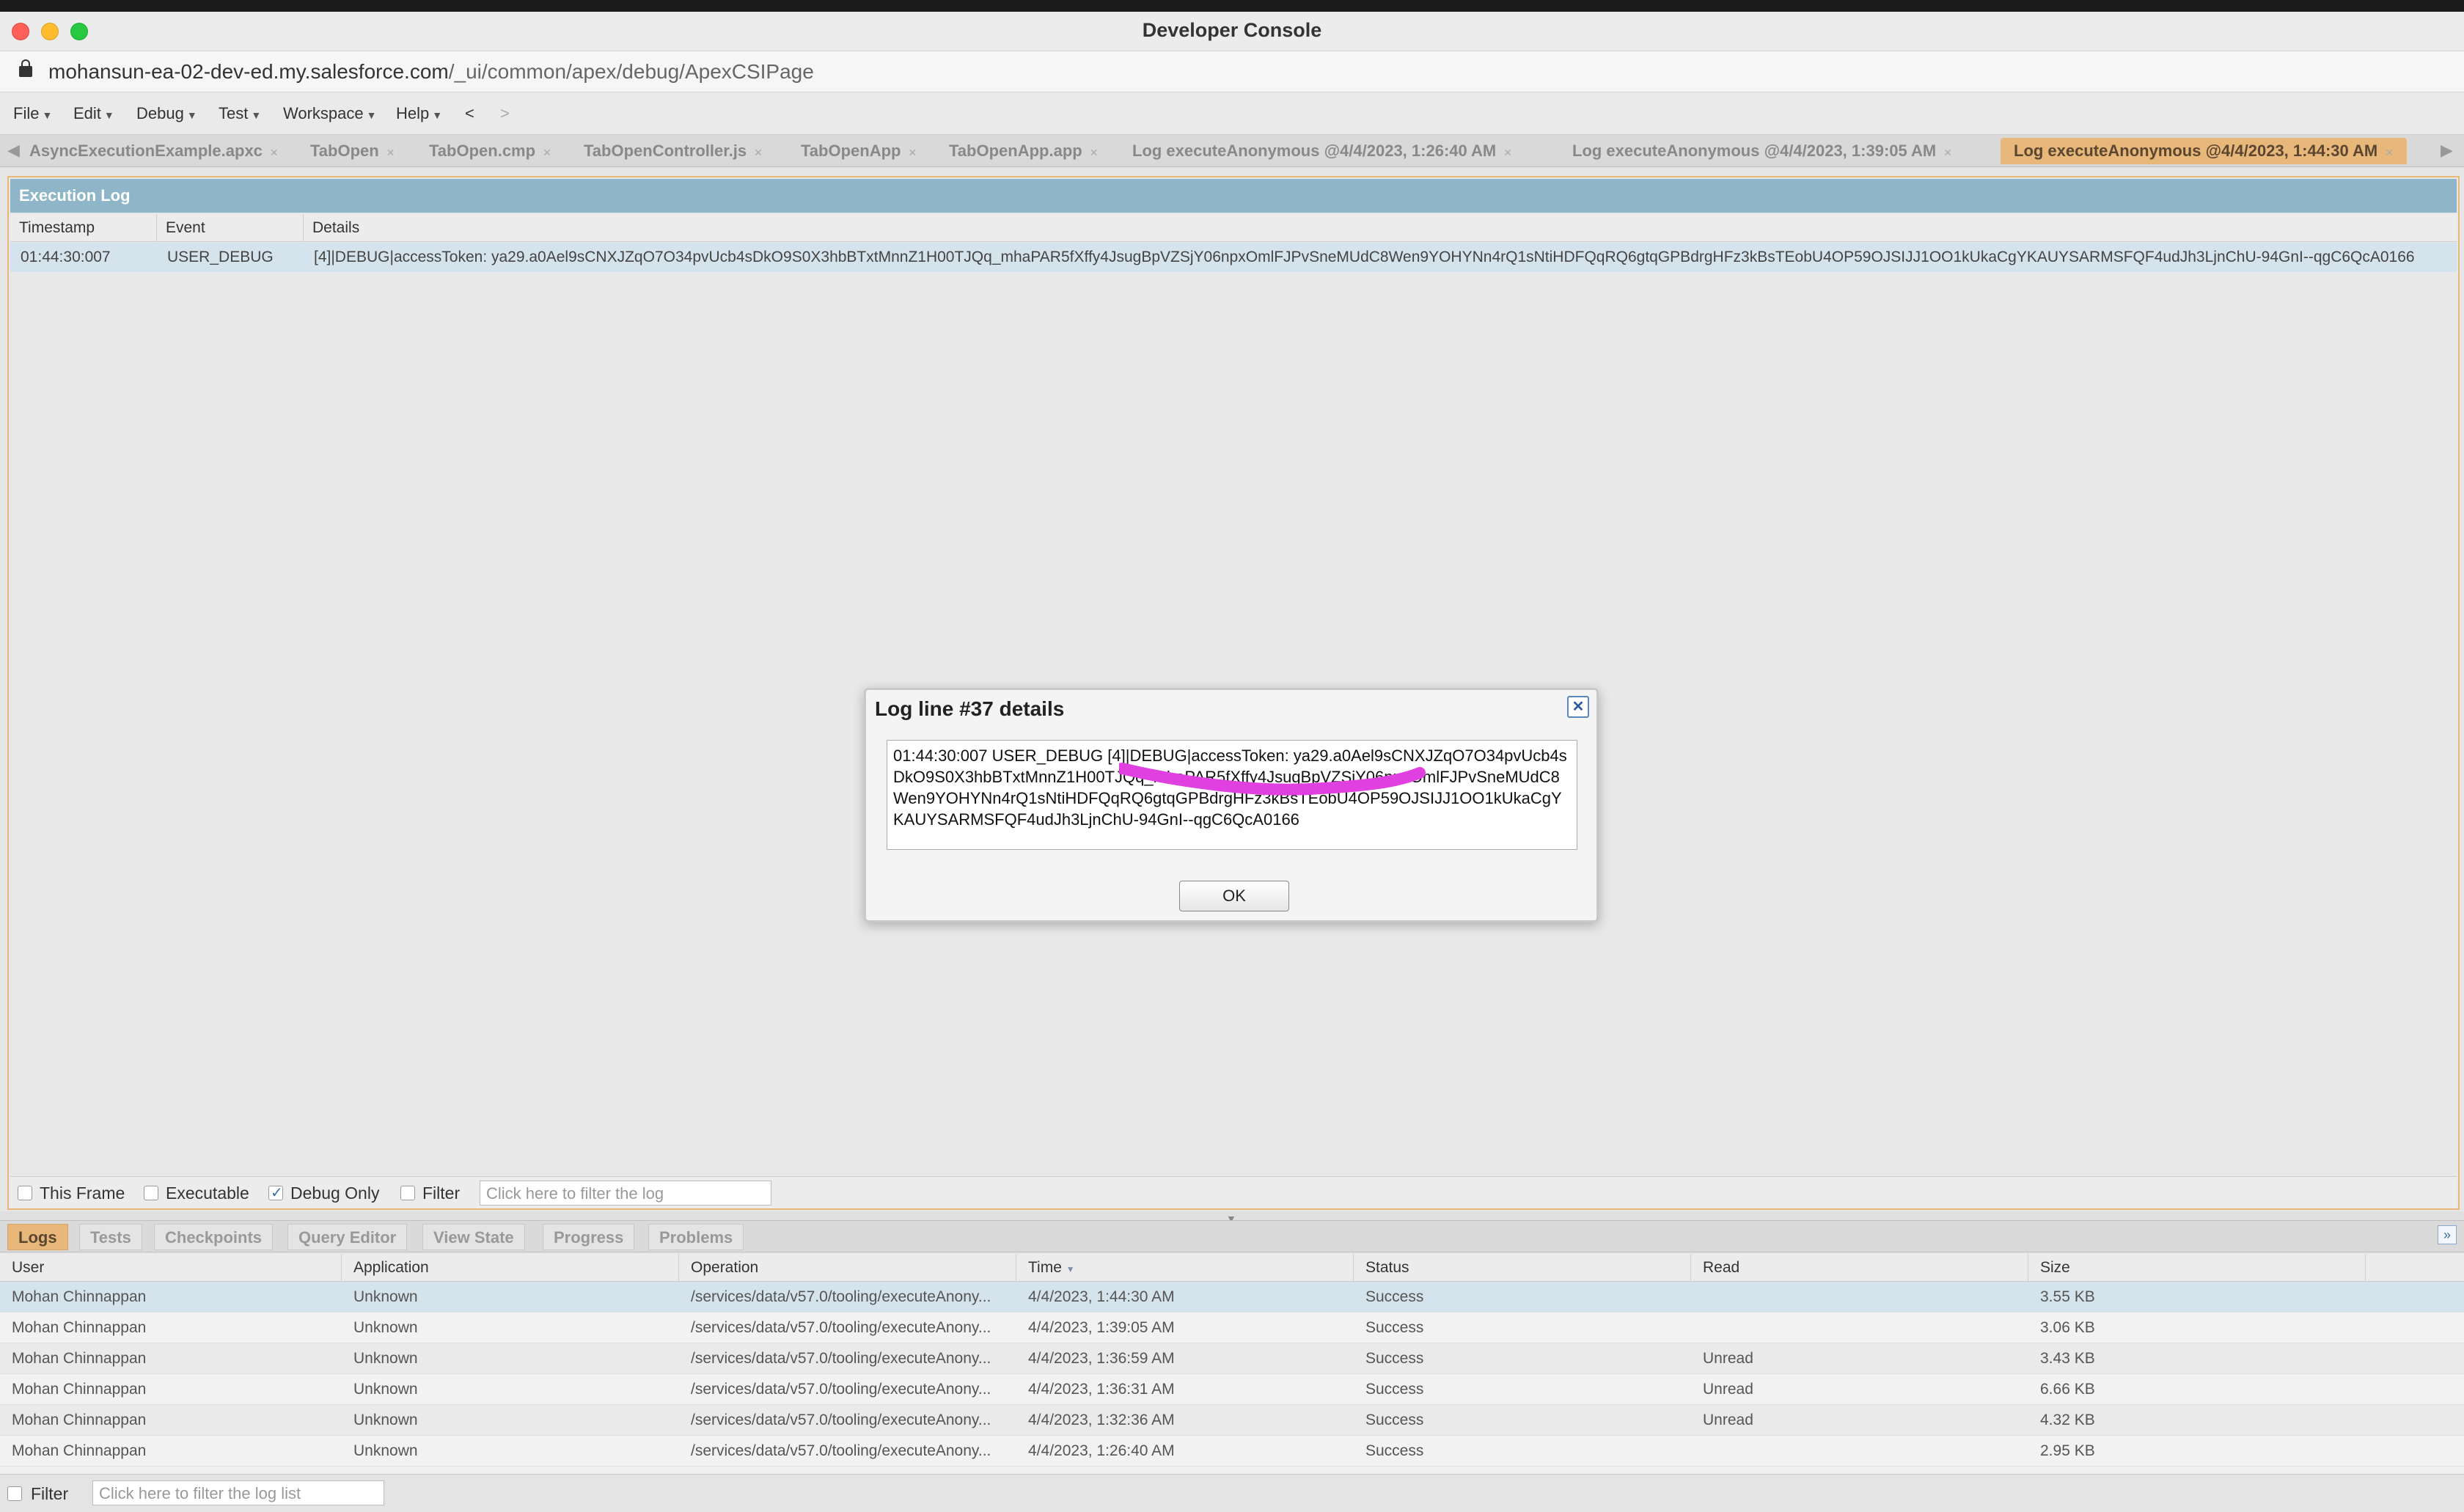  Describe the element at coordinates (14, 1493) in the screenshot. I see `log-list-filter-checkbox` at that location.